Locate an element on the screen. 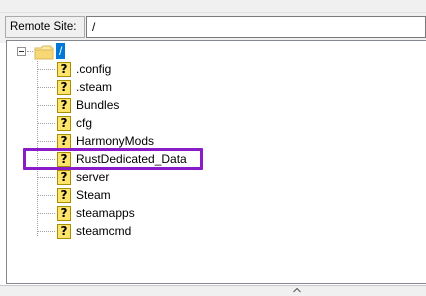 The height and width of the screenshot is (296, 426). panel-splitter is located at coordinates (213, 290).